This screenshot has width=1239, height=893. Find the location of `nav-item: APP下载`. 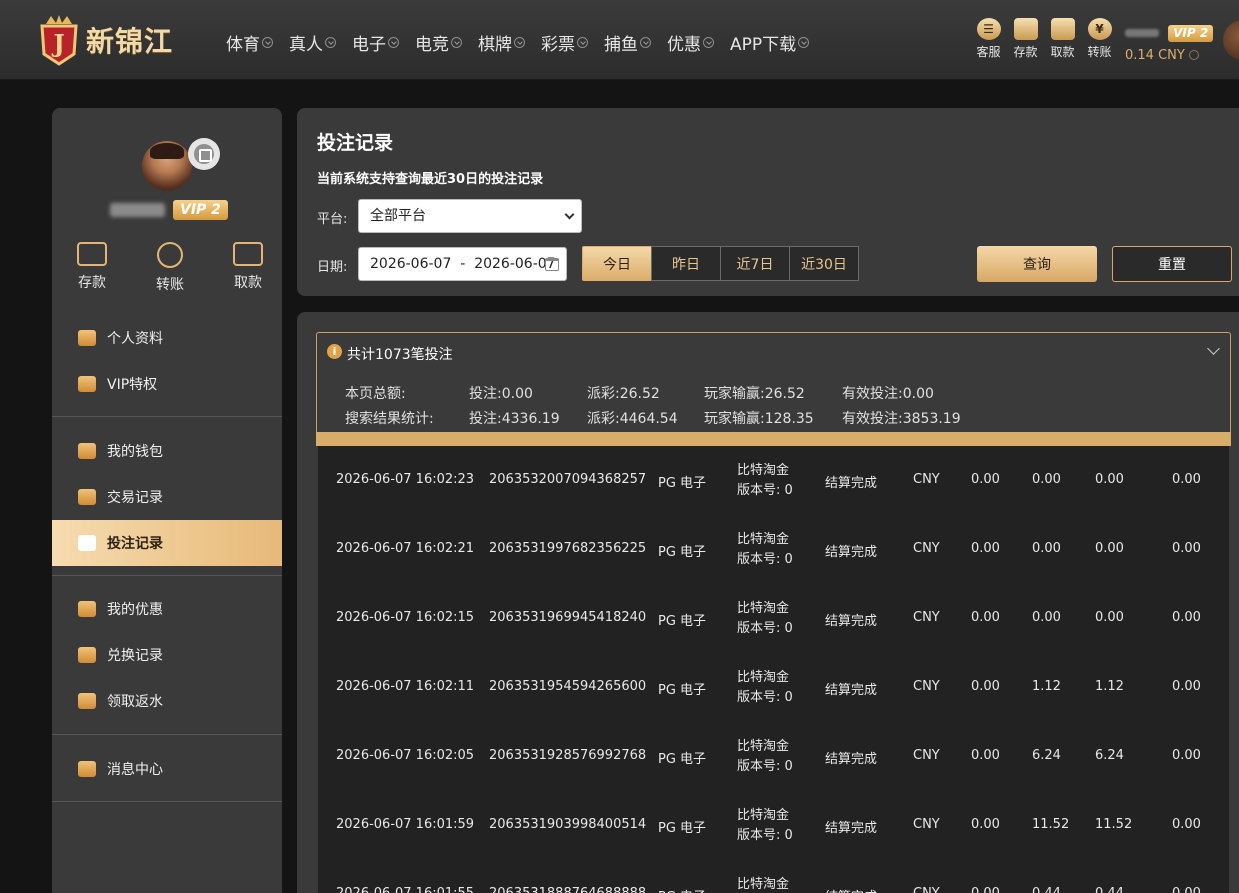

nav-item: APP下载 is located at coordinates (770, 42).